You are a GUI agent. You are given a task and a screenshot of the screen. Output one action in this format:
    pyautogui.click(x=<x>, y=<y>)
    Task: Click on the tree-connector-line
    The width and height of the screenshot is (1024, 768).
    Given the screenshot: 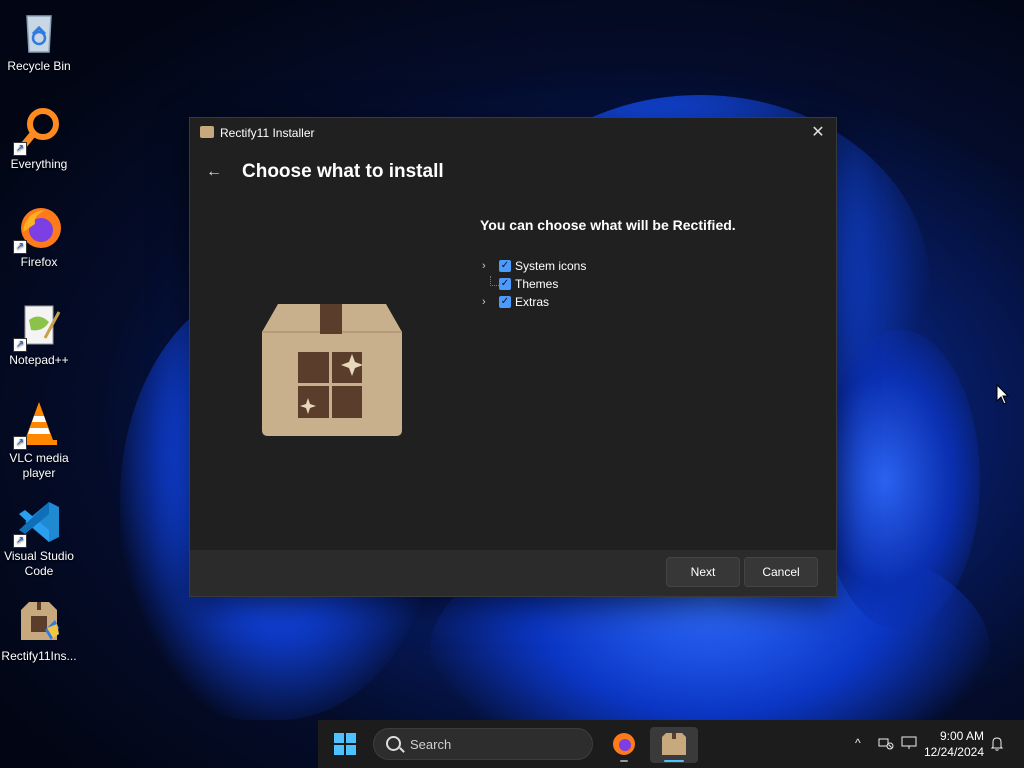 What is the action you would take?
    pyautogui.click(x=494, y=281)
    